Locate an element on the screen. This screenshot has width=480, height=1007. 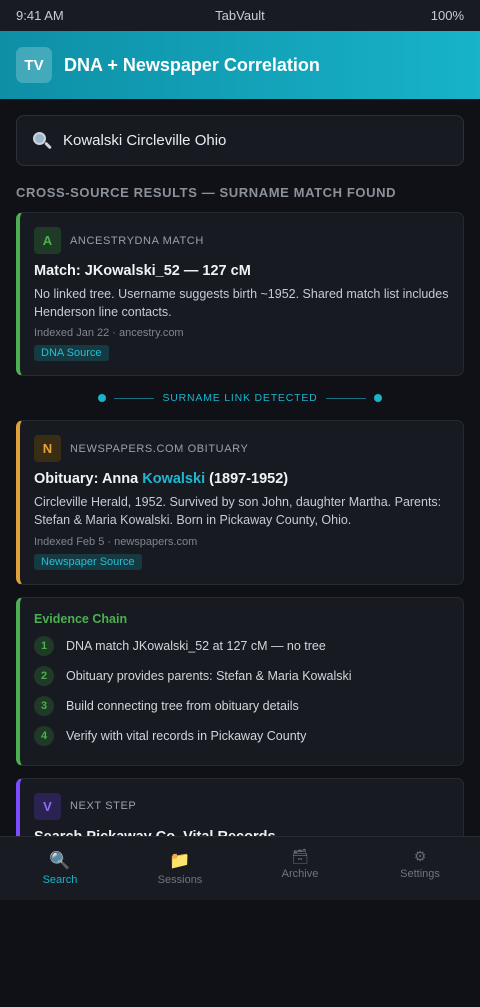
tab-search: 🔍 Search is located at coordinates (60, 868).